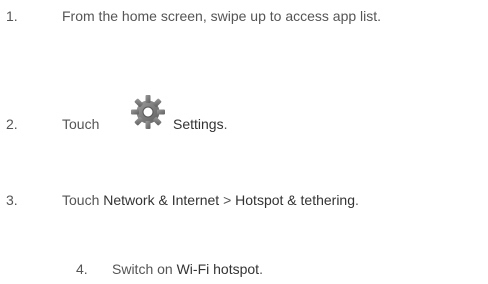  I want to click on step-text: Switch on Wi-Fi hotspot., so click(187, 269).